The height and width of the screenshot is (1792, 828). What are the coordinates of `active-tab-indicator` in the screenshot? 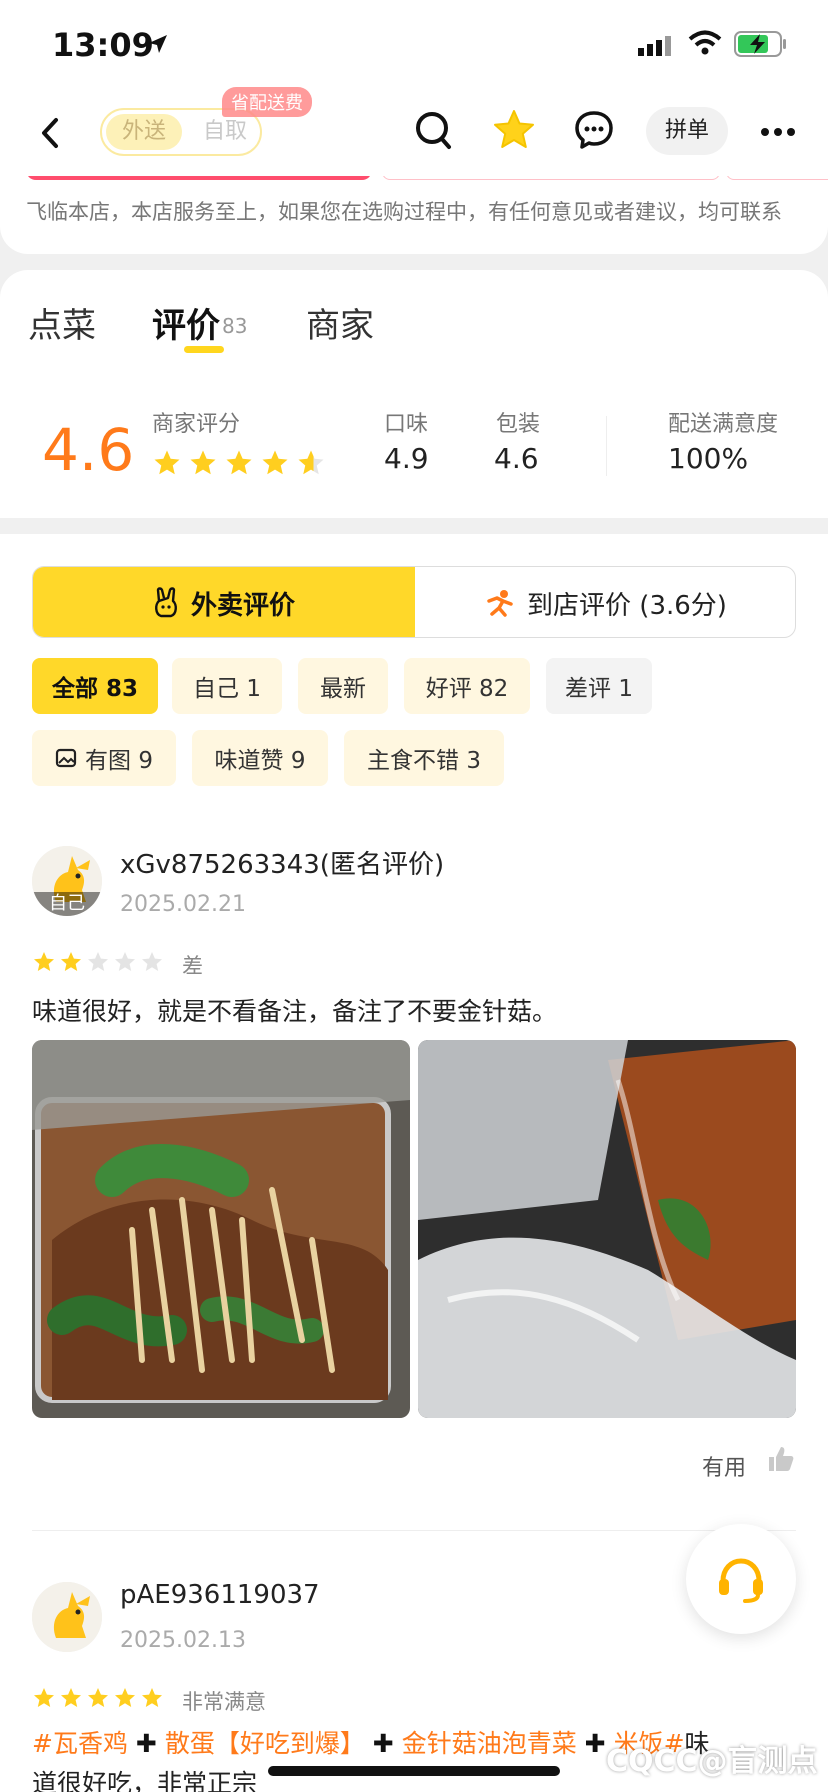 It's located at (204, 349).